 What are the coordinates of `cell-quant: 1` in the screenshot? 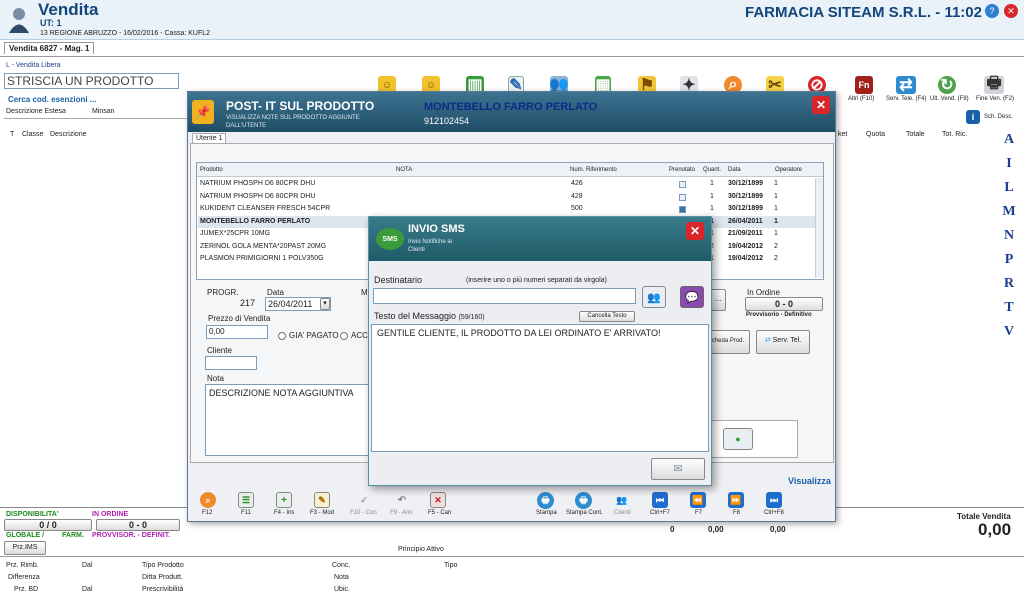 It's located at (712, 208).